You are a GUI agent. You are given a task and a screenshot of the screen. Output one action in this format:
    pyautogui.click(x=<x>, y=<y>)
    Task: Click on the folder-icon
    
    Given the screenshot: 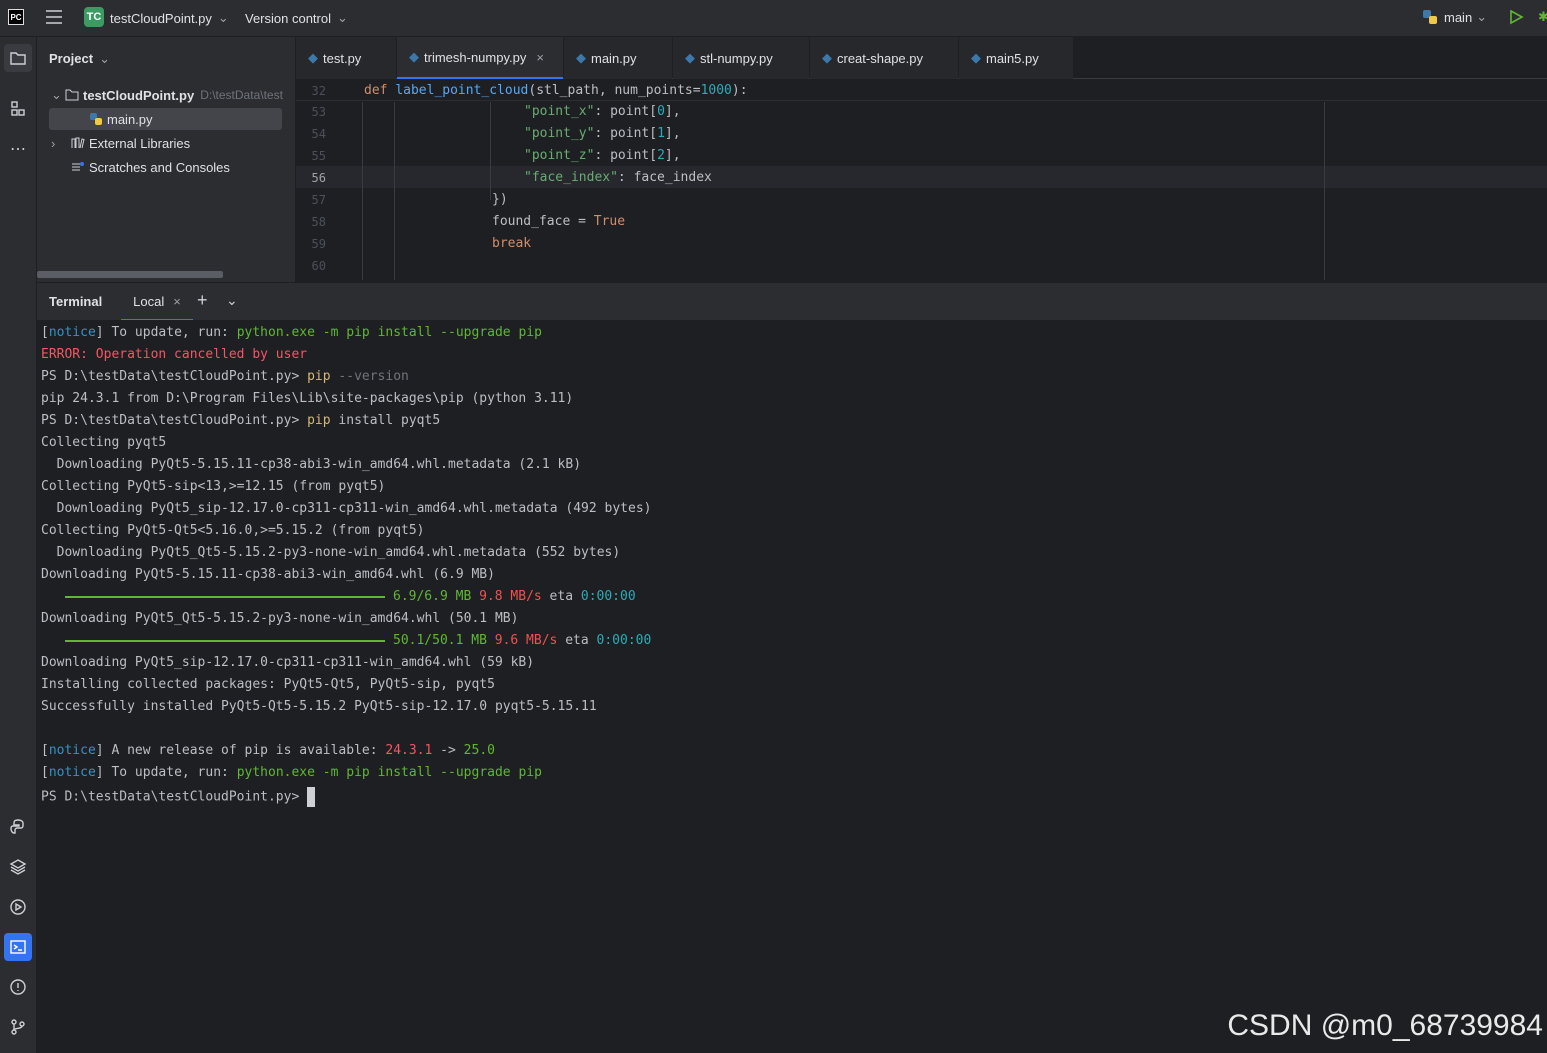 What is the action you would take?
    pyautogui.click(x=72, y=95)
    